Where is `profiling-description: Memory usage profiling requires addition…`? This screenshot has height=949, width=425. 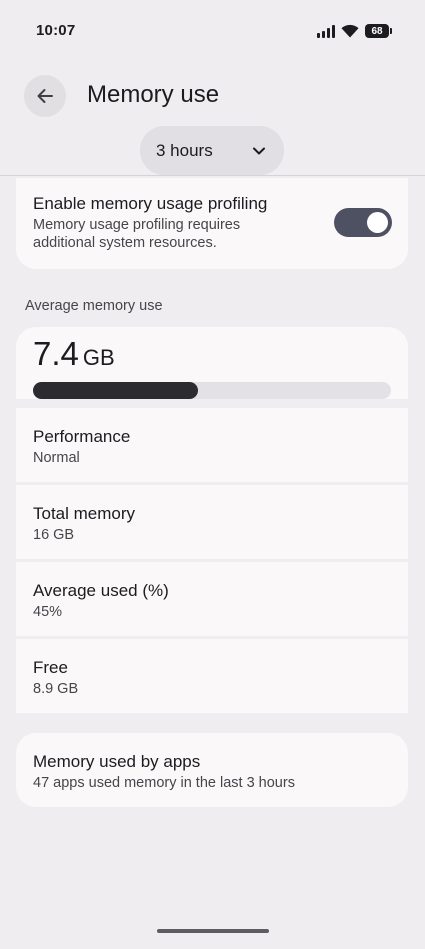
profiling-description: Memory usage profiling requires addition… is located at coordinates (137, 234).